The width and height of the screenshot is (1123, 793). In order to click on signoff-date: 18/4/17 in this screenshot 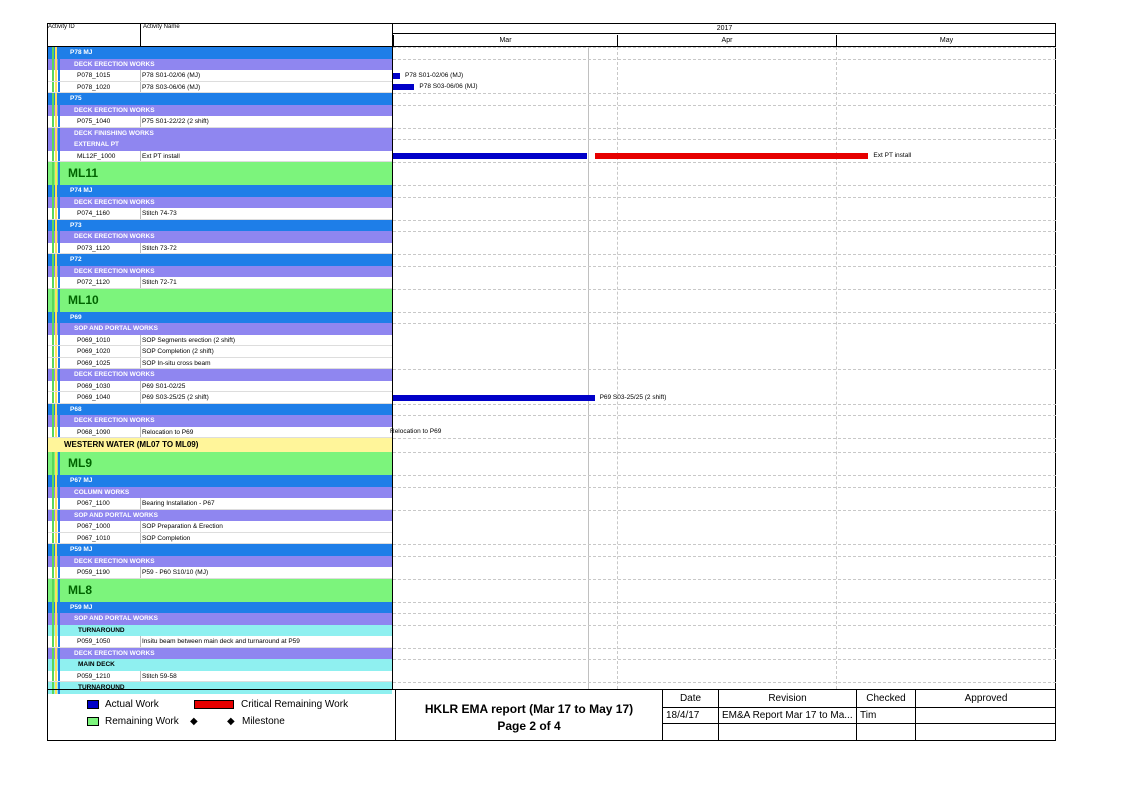, I will do `click(691, 716)`.